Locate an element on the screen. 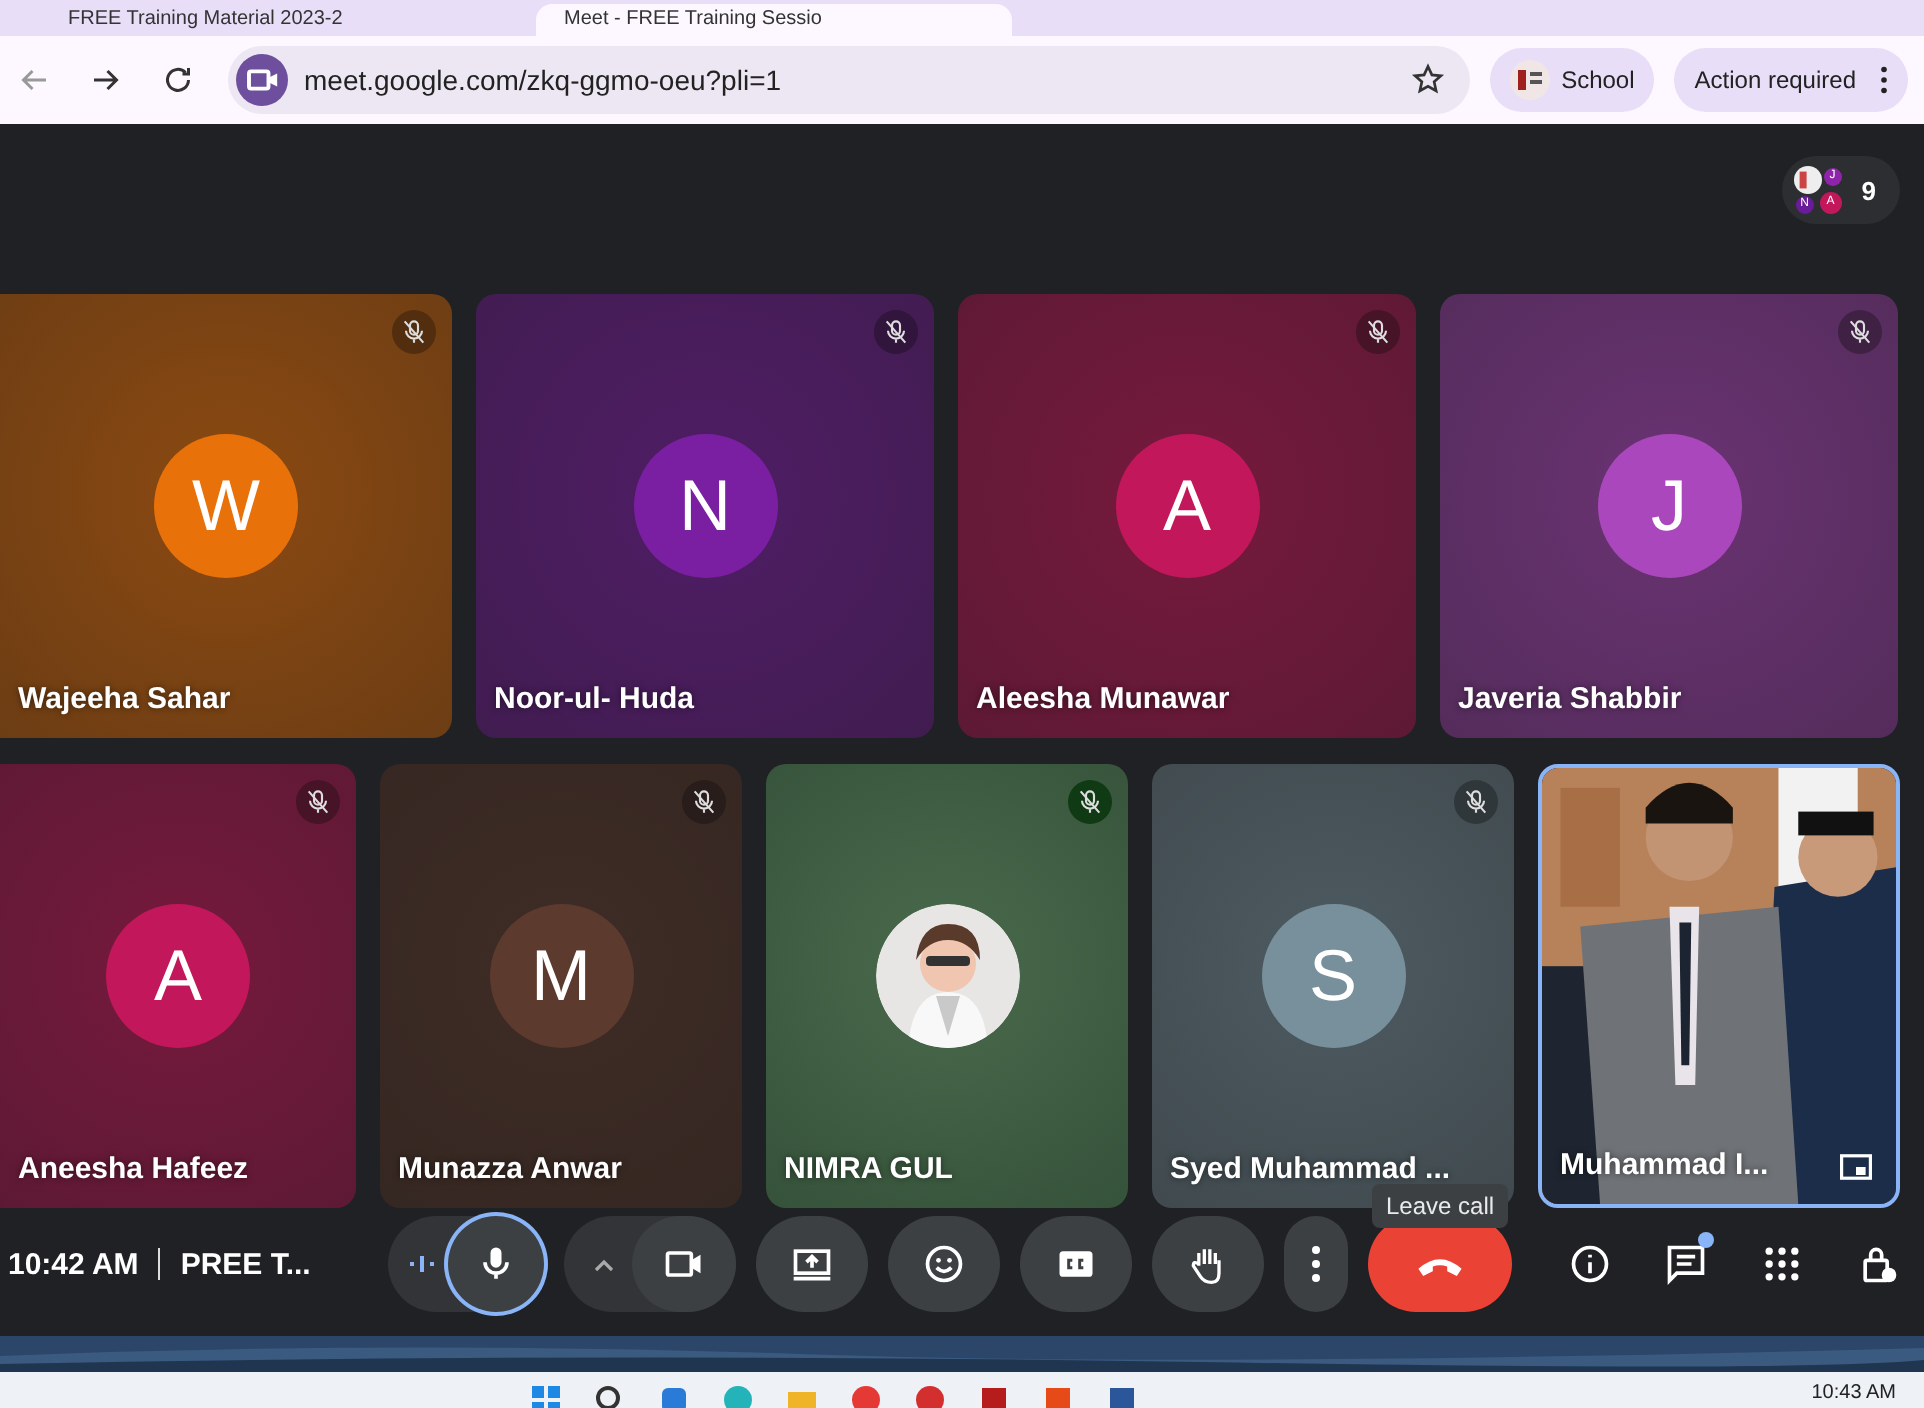  microphone-button is located at coordinates (496, 1264).